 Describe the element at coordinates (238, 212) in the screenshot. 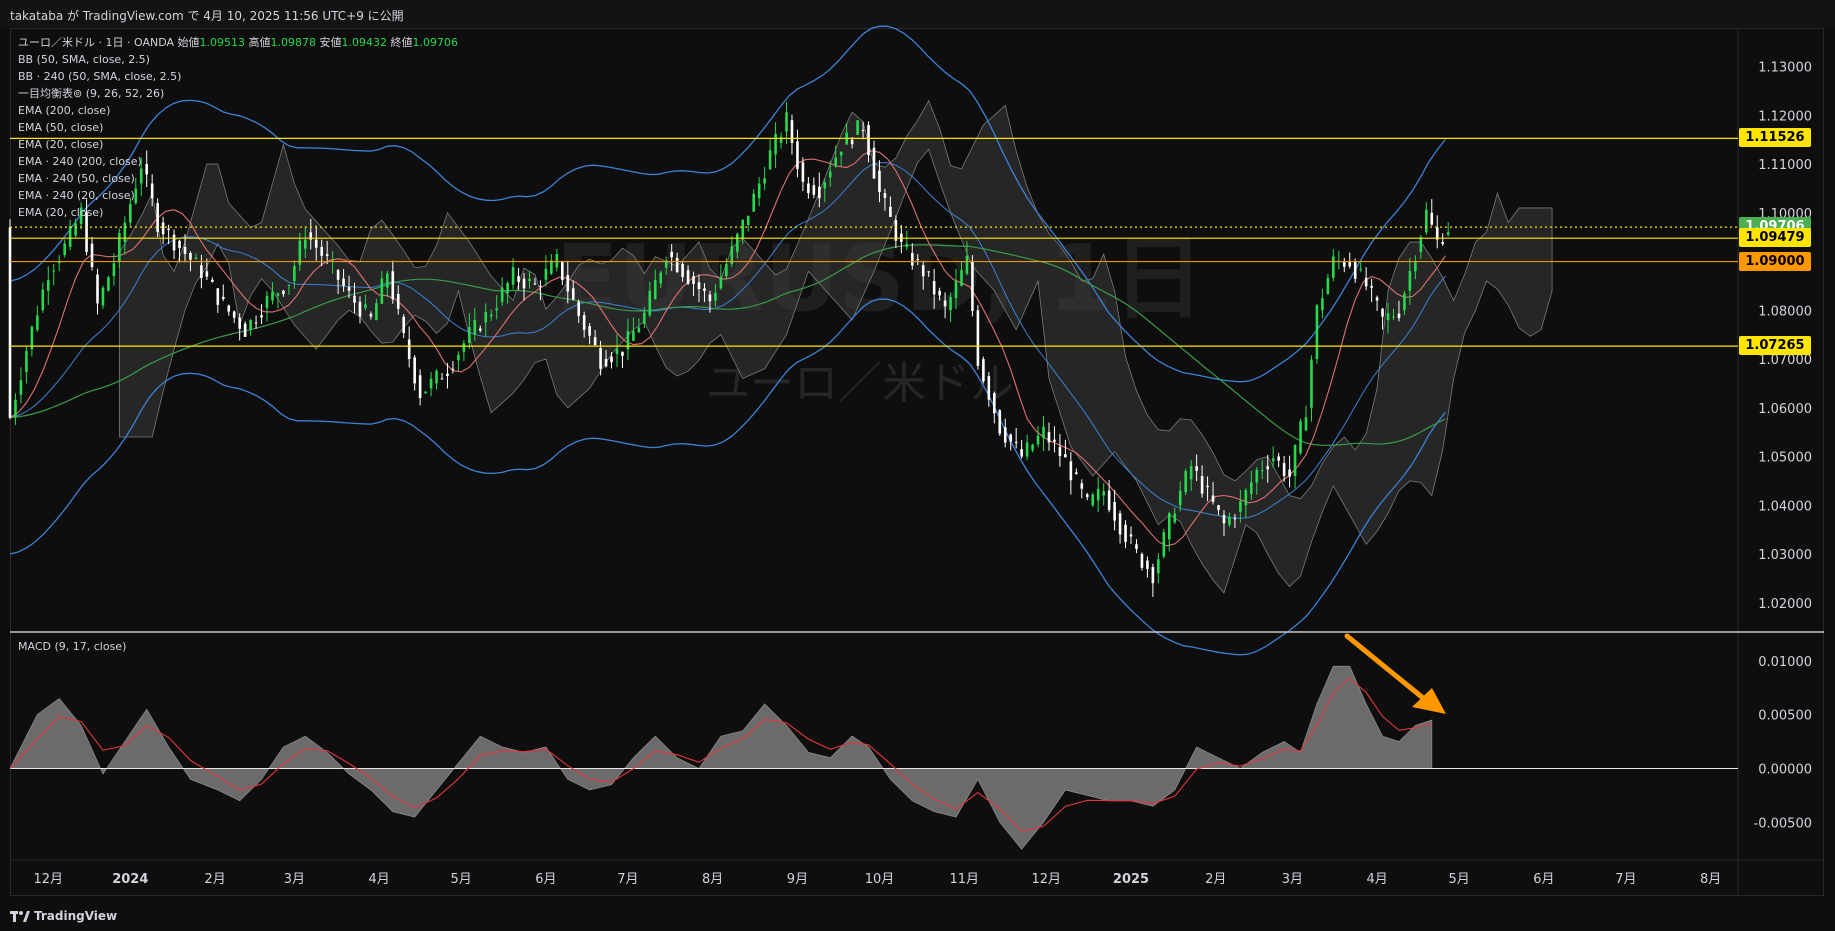

I see `indicator-ema-20-b: EMA (20, close)` at that location.